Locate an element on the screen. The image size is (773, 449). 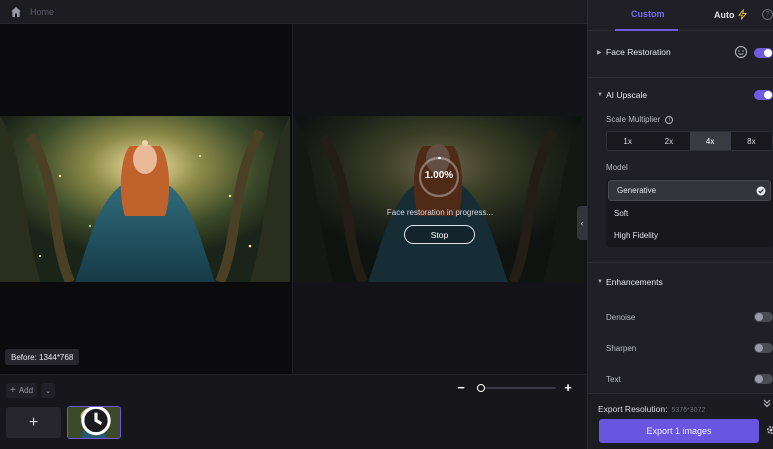
export-resolution: Export Resolution: 5376*3072 is located at coordinates (651, 409).